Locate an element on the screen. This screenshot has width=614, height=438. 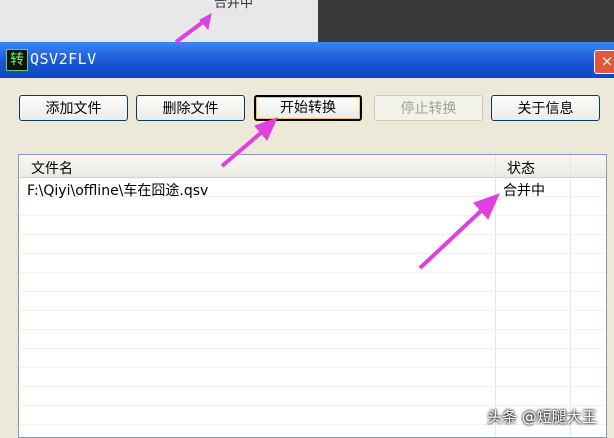
delete-file-button: 删除文件 is located at coordinates (190, 108).